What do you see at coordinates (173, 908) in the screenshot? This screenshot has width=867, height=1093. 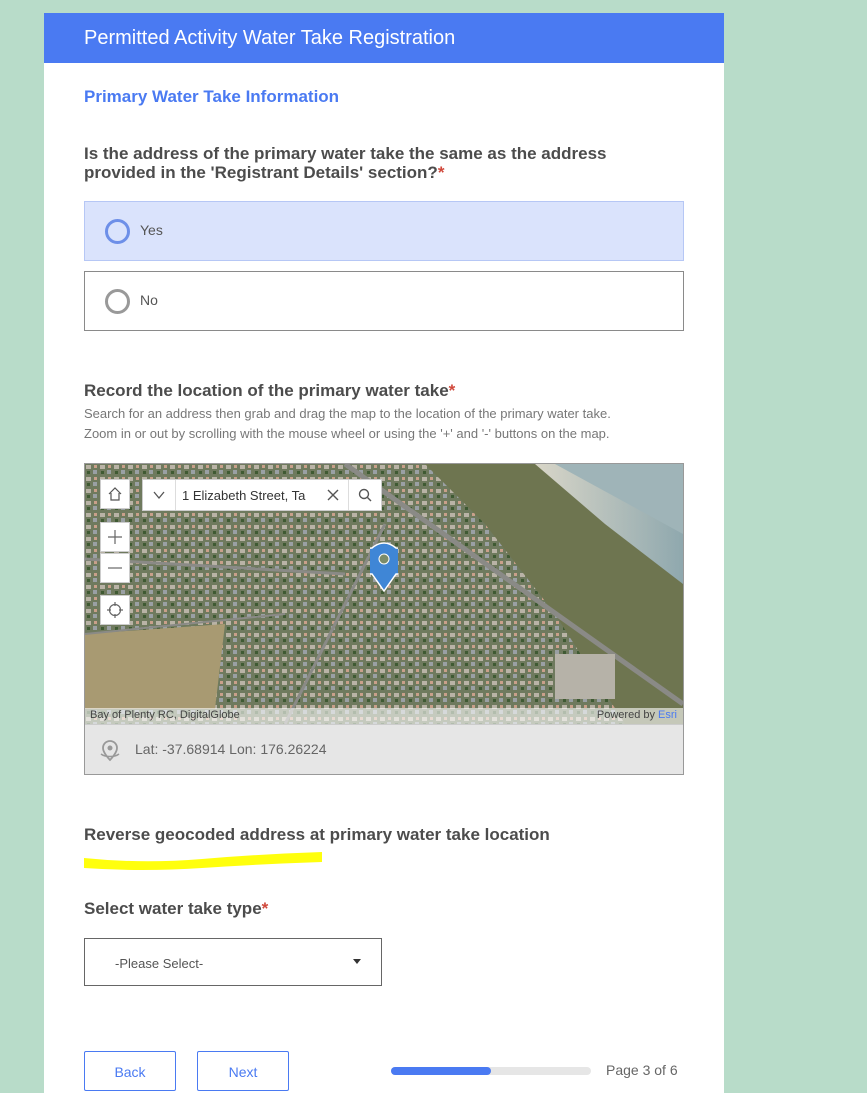 I see `water-take-type-title: Select water take type` at bounding box center [173, 908].